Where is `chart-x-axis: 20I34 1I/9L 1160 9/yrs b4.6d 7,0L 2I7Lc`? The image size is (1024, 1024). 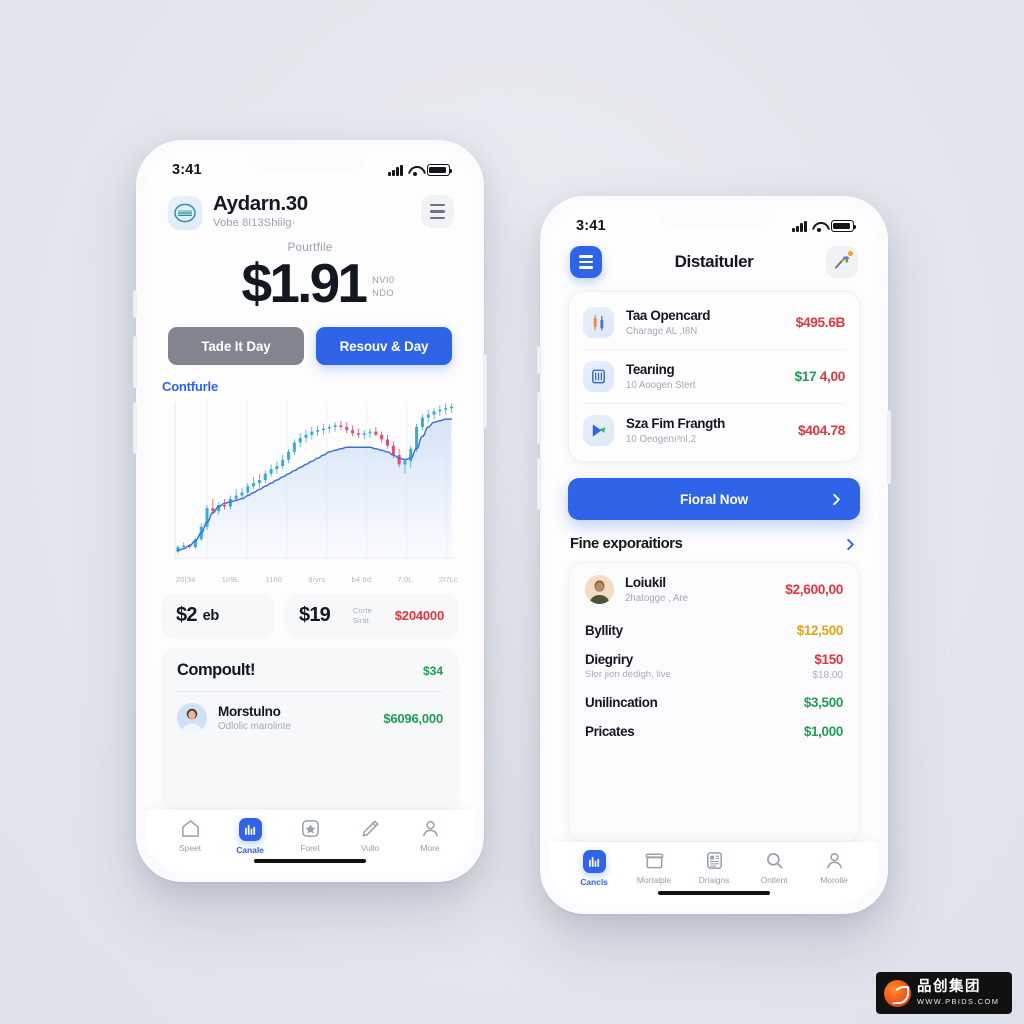 chart-x-axis: 20I34 1I/9L 1160 9/yrs b4.6d 7,0L 2I7Lc is located at coordinates (311, 578).